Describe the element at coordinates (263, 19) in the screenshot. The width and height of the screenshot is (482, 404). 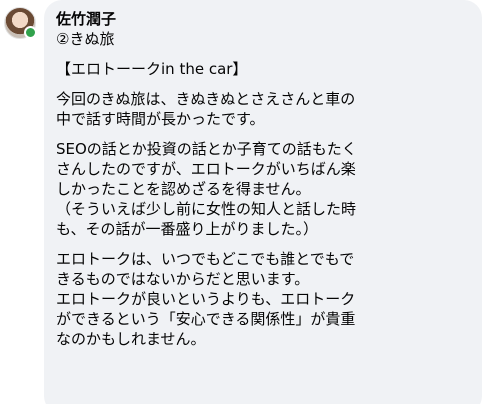
I see `author-name: 佐竹潤子` at that location.